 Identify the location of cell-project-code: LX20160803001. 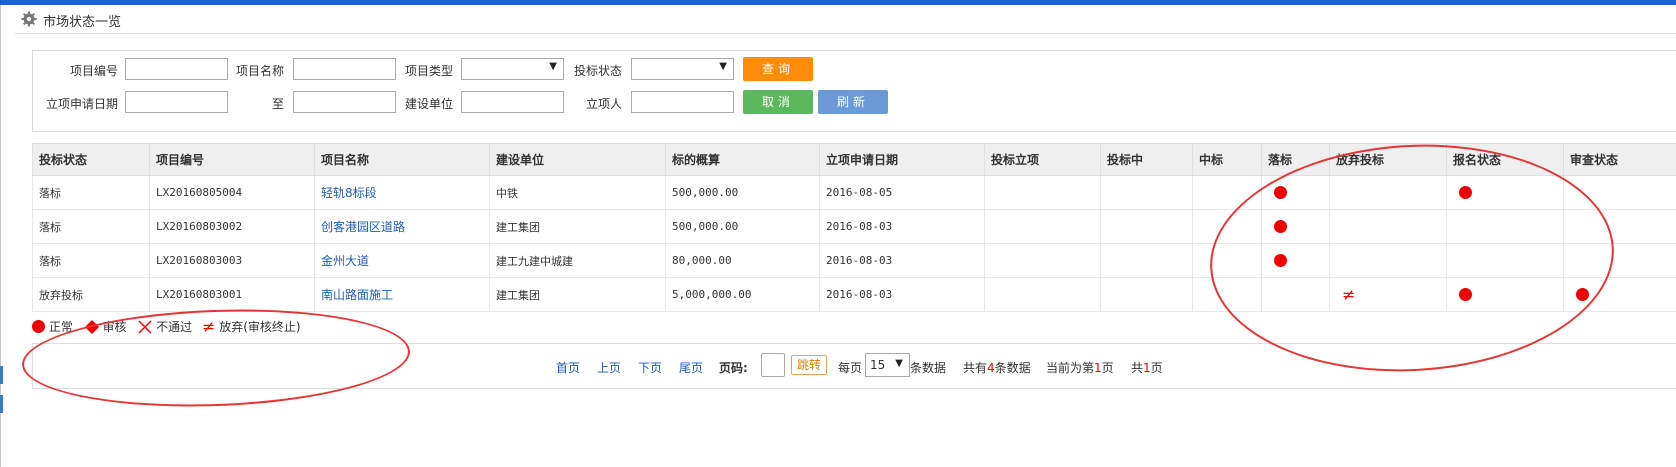
(232, 294).